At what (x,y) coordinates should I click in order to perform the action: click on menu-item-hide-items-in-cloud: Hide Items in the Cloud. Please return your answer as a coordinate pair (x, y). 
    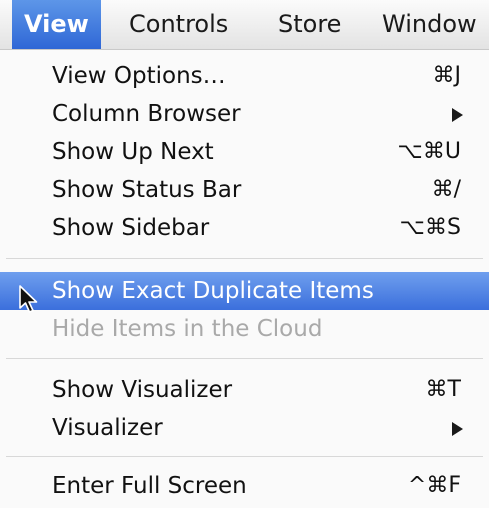
    Looking at the image, I should click on (244, 329).